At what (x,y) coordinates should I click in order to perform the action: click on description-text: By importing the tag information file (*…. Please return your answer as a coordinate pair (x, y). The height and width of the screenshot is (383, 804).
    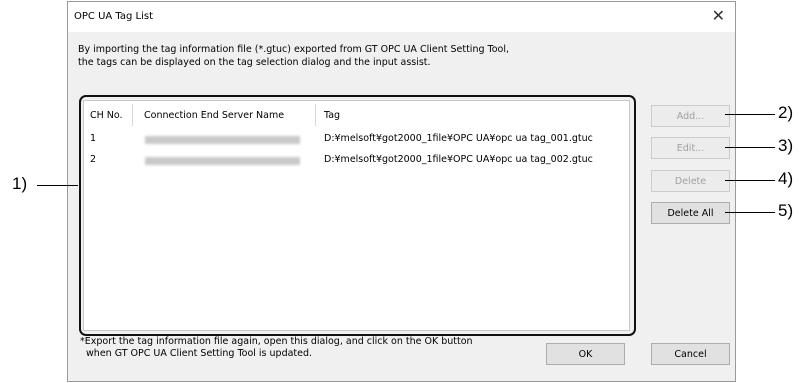
    Looking at the image, I should click on (293, 56).